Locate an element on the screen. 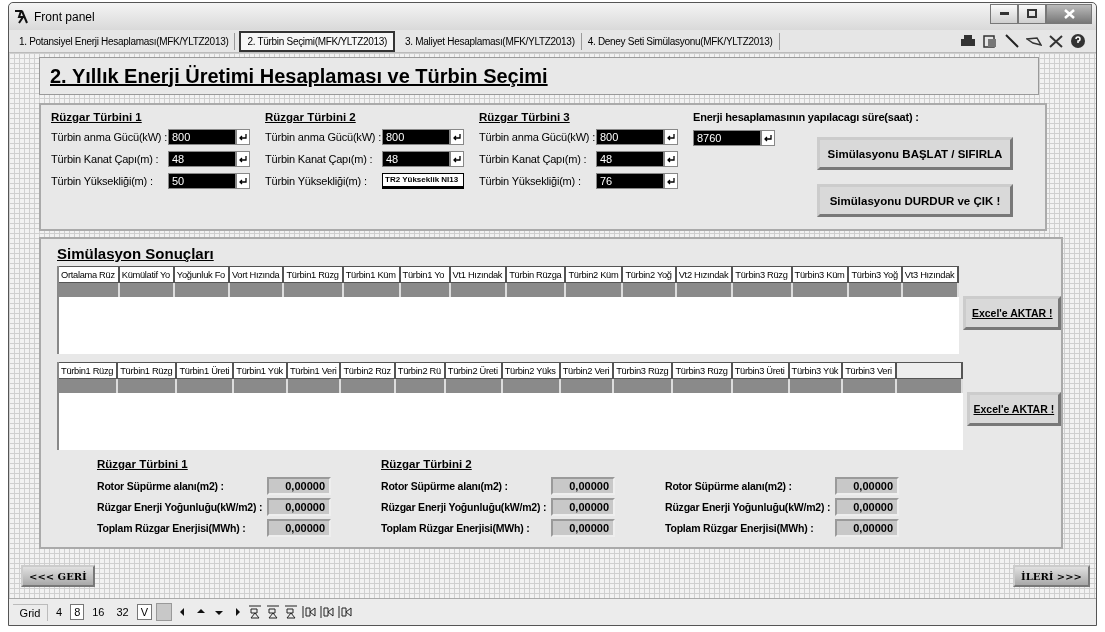 This screenshot has height=632, width=1105. back-button: <<< GERİ is located at coordinates (58, 576).